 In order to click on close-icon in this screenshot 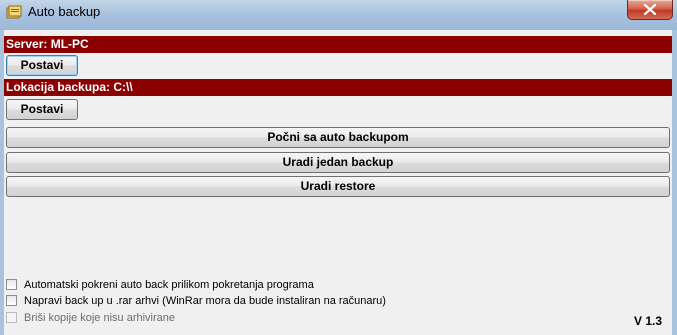, I will do `click(650, 9)`.